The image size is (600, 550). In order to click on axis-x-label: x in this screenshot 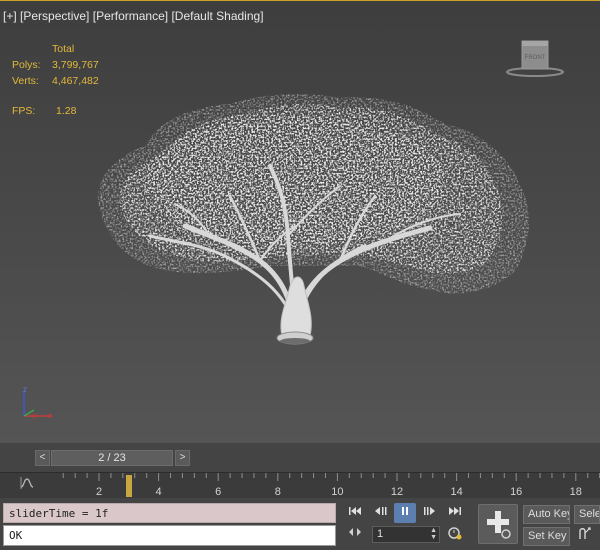, I will do `click(50, 415)`.